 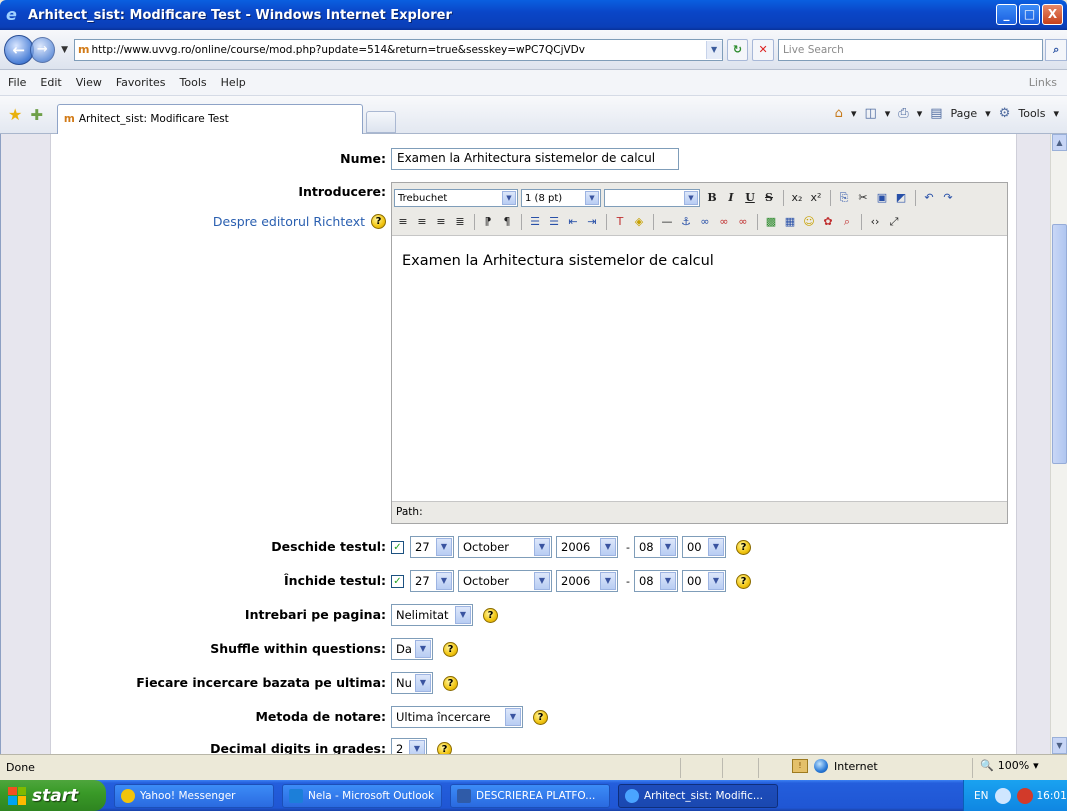 What do you see at coordinates (194, 795) in the screenshot?
I see `taskbar-item-yahoo: Yahoo! Messenger` at bounding box center [194, 795].